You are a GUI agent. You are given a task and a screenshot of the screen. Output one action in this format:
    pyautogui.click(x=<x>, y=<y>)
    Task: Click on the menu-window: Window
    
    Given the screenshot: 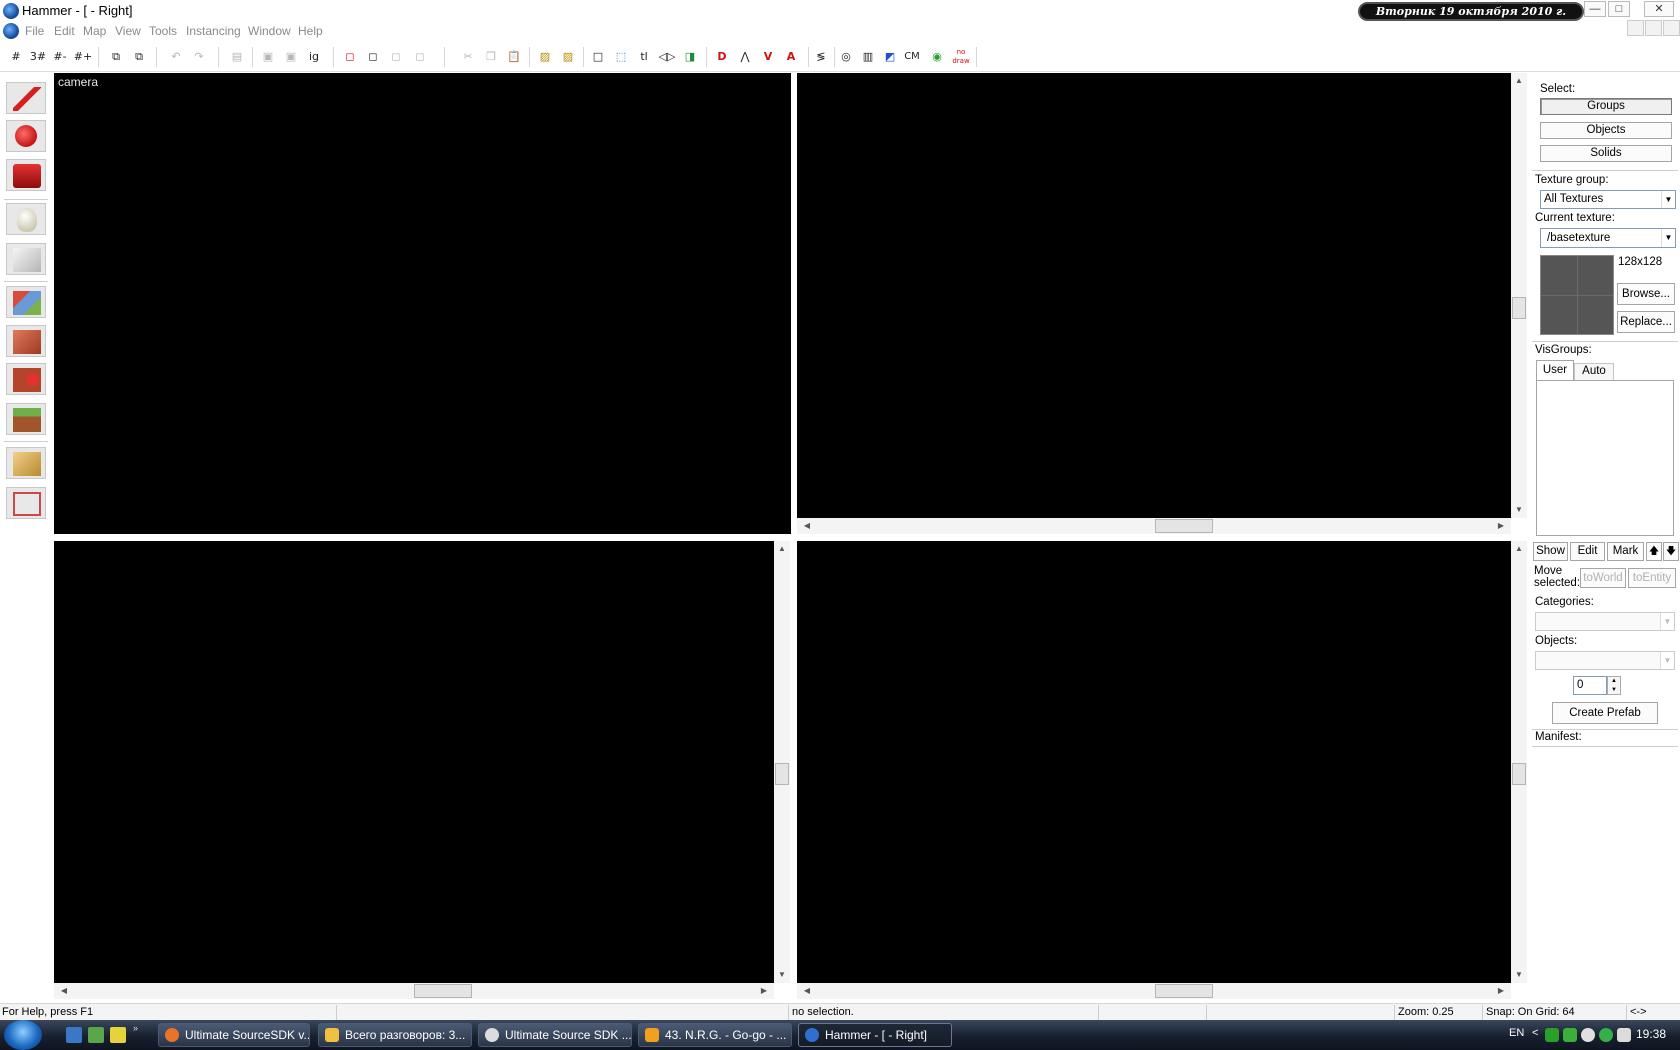 What is the action you would take?
    pyautogui.click(x=269, y=31)
    